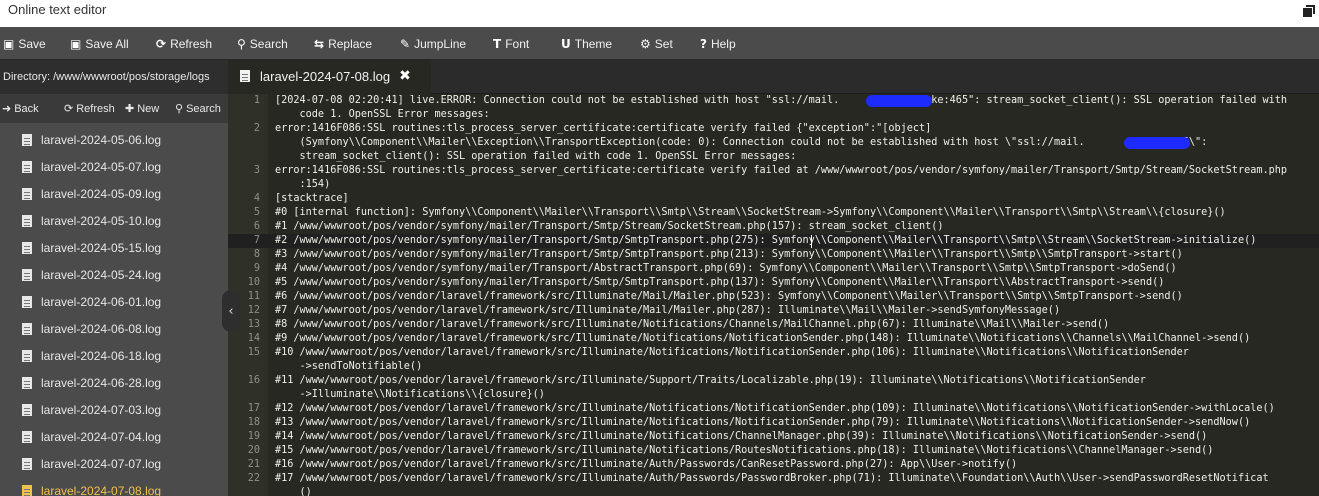 The width and height of the screenshot is (1319, 496). Describe the element at coordinates (114, 77) in the screenshot. I see `directory-path: Directory: /www/wwwroot/pos/storage/logs` at that location.